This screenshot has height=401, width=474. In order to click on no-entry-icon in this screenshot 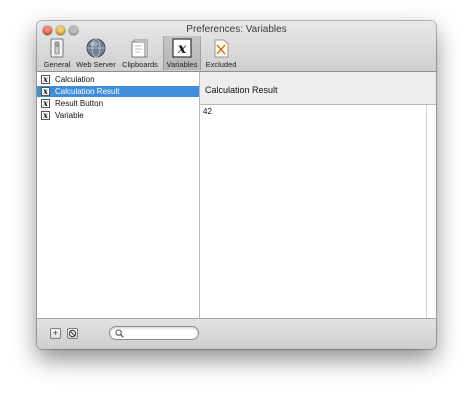, I will do `click(72, 333)`.